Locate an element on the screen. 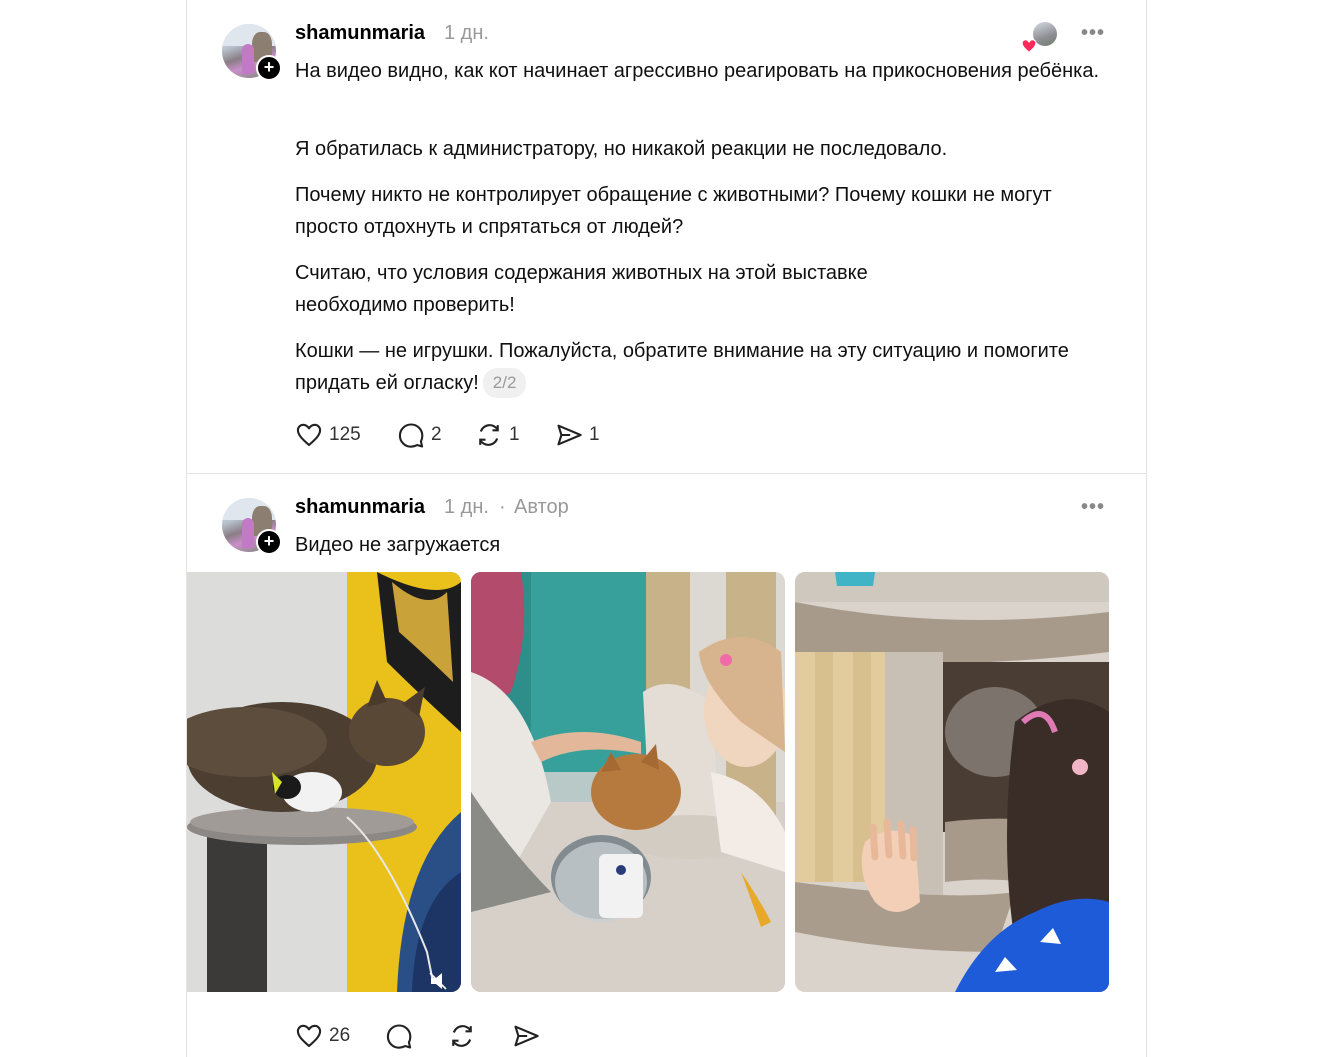 This screenshot has width=1334, height=1057. child-petting-cat-photo is located at coordinates (628, 782).